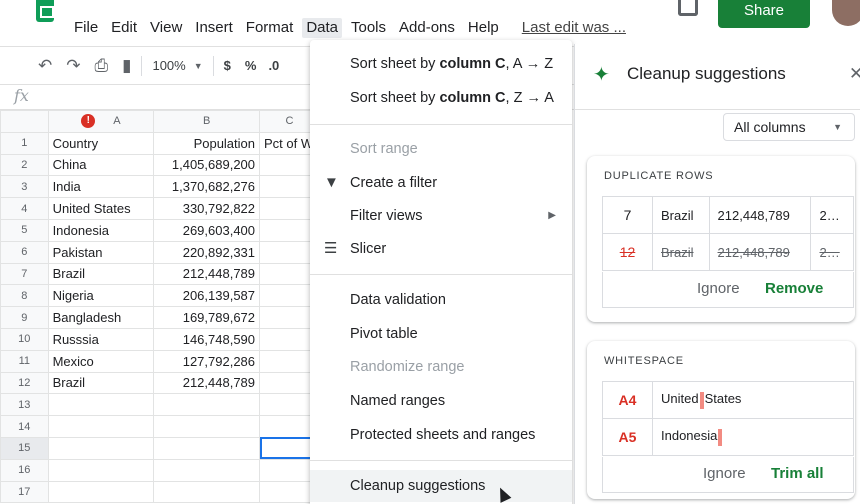  Describe the element at coordinates (207, 165) in the screenshot. I see `cell-b: 1,405,689,200` at that location.